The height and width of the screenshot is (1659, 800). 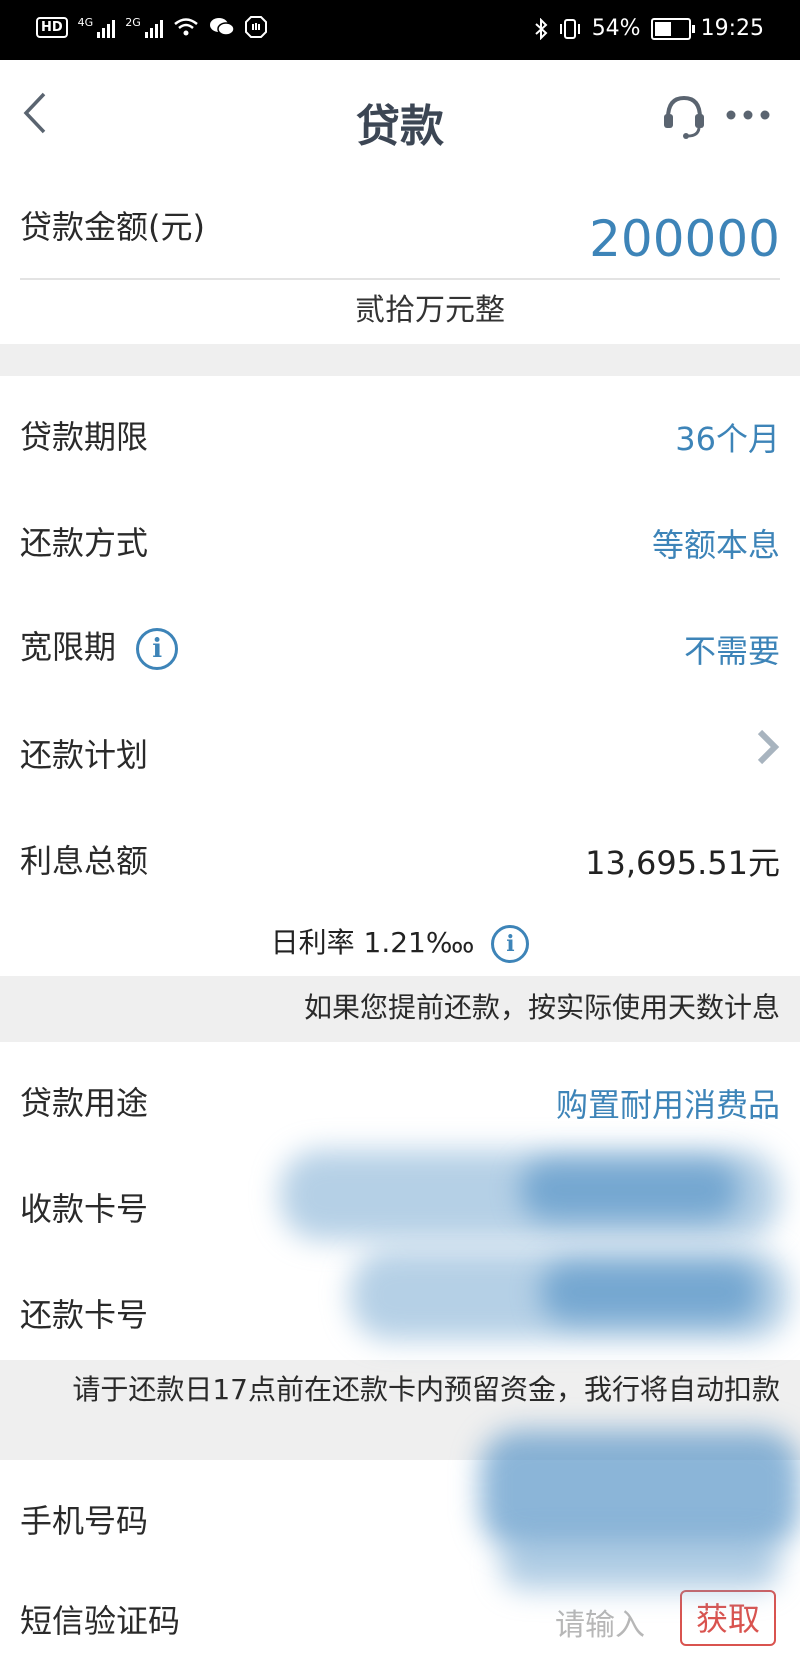 I want to click on more-dots-icon, so click(x=748, y=115).